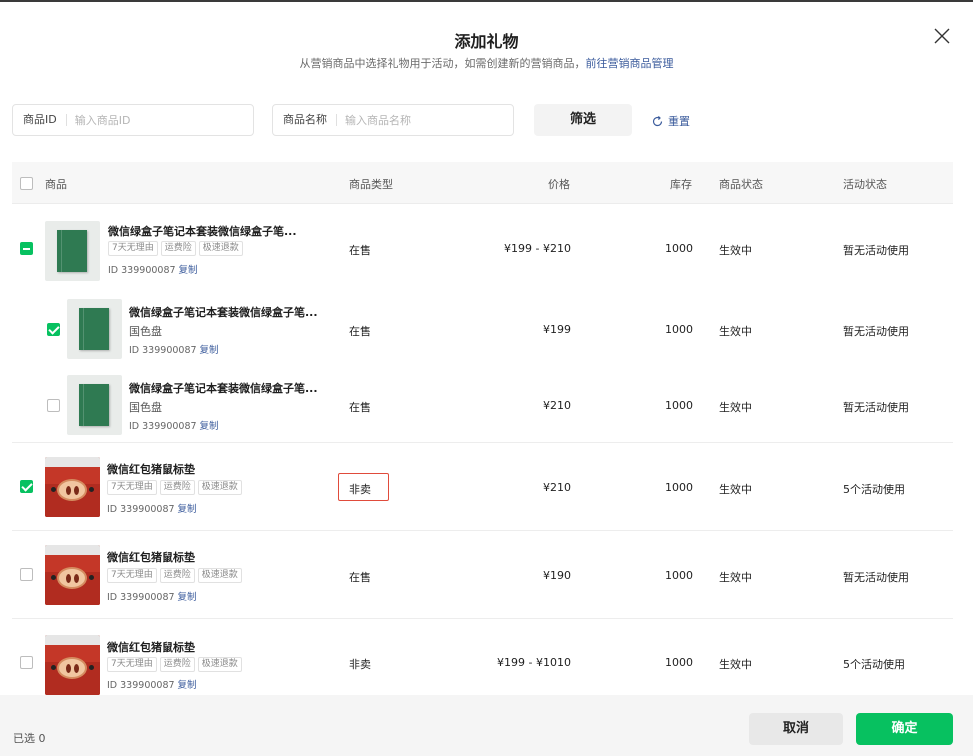 The height and width of the screenshot is (756, 973). Describe the element at coordinates (630, 63) in the screenshot. I see `manage-products-link: 前往营销商品管理` at that location.